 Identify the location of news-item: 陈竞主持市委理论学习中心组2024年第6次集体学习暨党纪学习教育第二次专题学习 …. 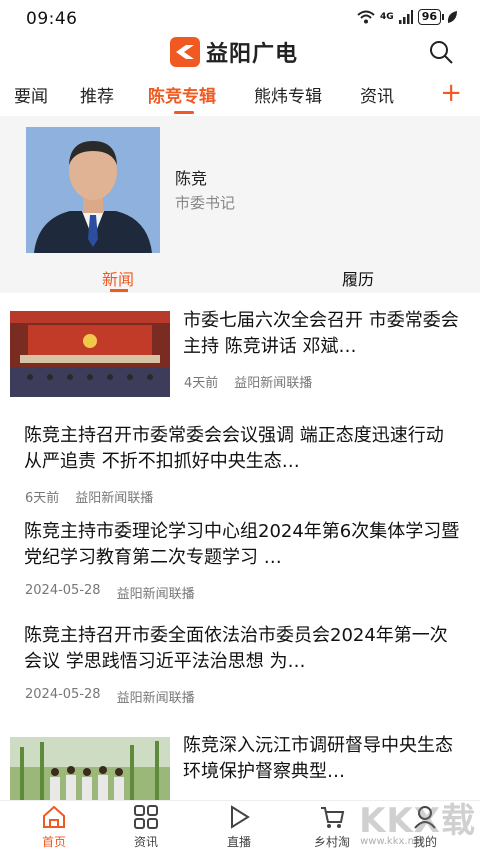
(240, 564).